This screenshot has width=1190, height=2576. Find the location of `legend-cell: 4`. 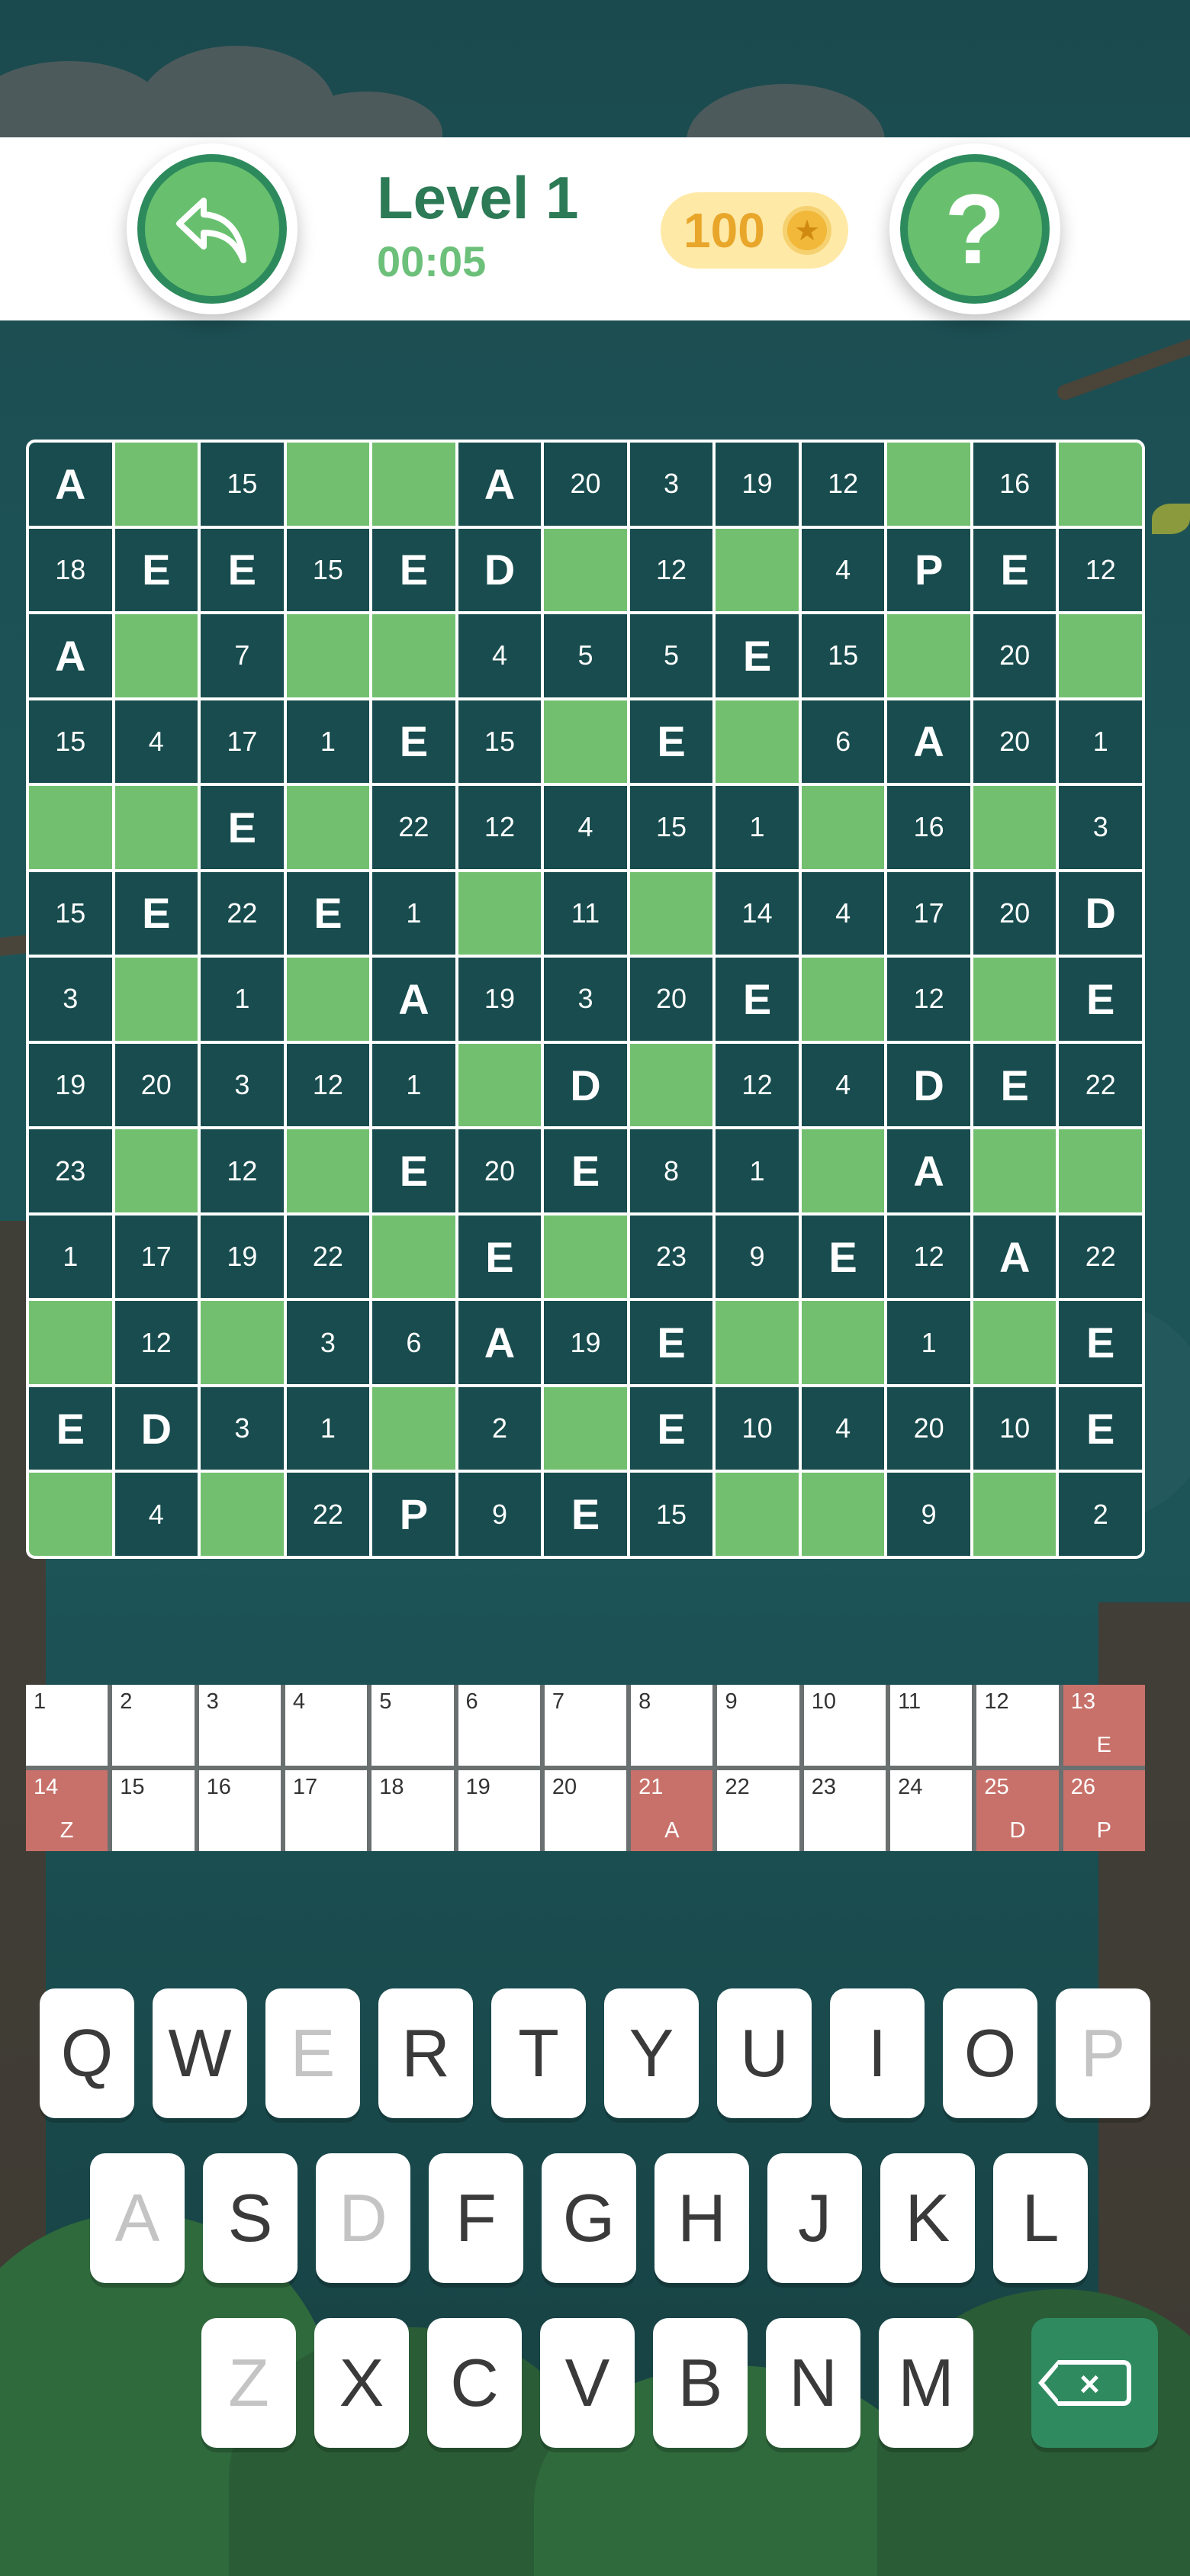

legend-cell: 4 is located at coordinates (326, 1725).